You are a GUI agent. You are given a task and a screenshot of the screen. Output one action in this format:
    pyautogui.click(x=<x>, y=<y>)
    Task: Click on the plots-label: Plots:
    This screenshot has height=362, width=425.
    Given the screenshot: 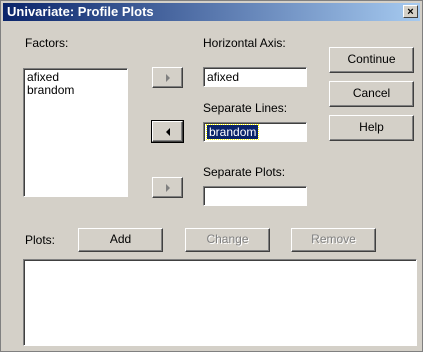 What is the action you would take?
    pyautogui.click(x=40, y=240)
    